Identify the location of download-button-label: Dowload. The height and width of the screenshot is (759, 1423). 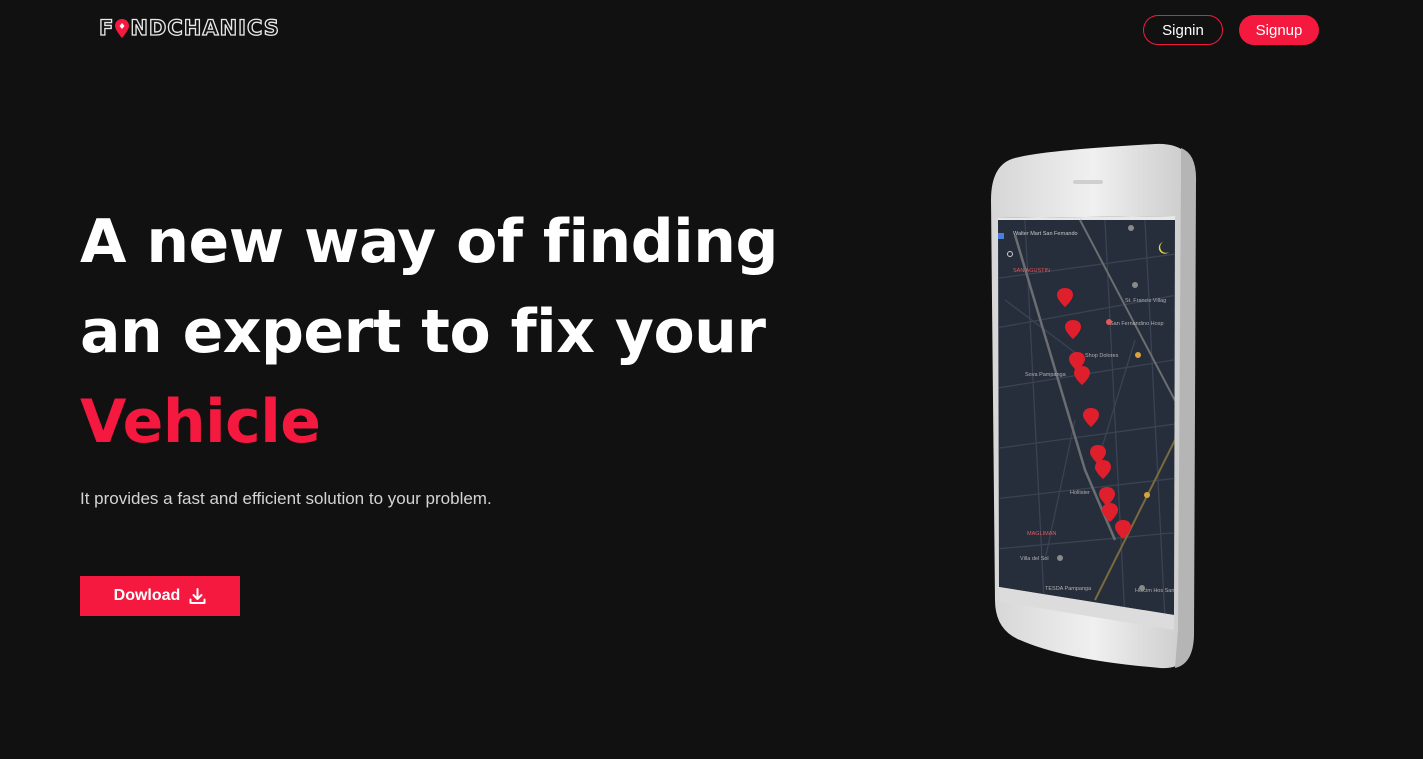
(147, 595).